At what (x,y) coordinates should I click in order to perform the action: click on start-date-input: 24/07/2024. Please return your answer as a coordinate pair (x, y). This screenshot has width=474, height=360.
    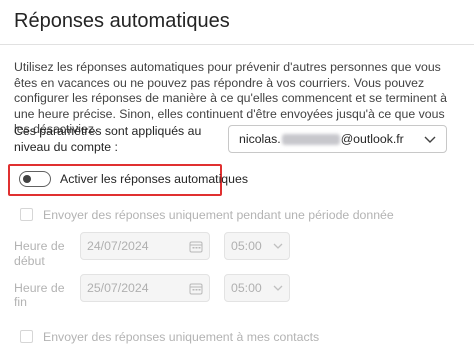
    Looking at the image, I should click on (145, 246).